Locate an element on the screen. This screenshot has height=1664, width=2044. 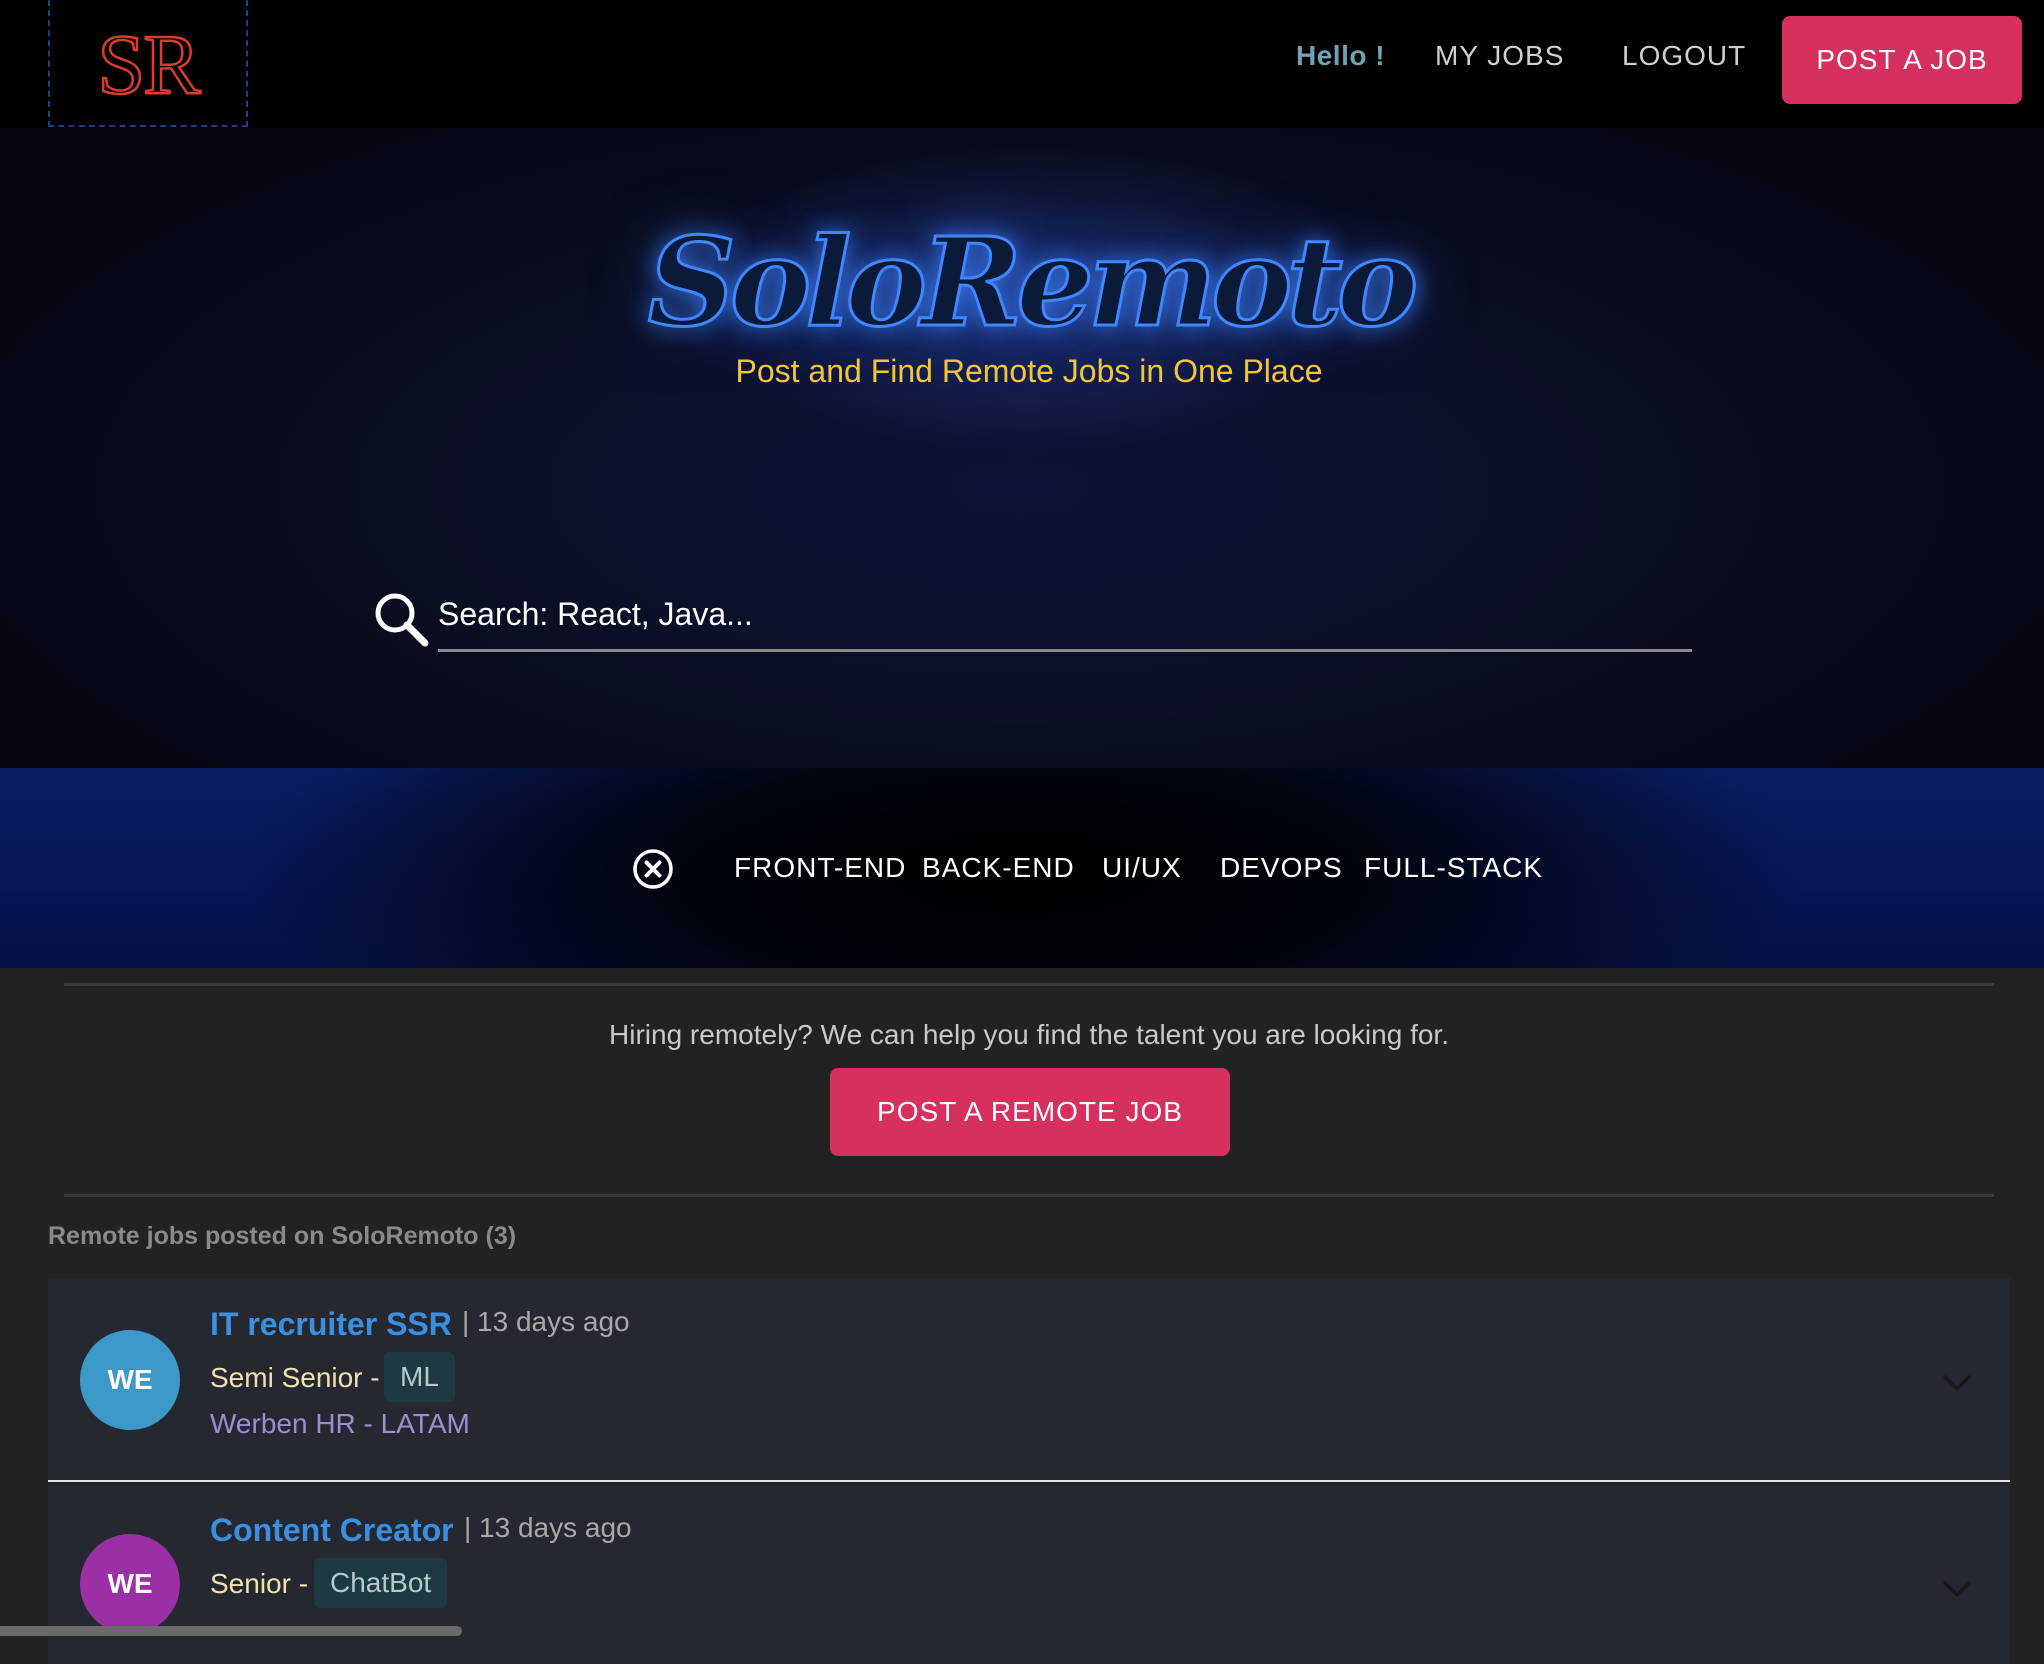
jobs-count-heading: Remote jobs posted on SoloRemoto (3) is located at coordinates (282, 1236).